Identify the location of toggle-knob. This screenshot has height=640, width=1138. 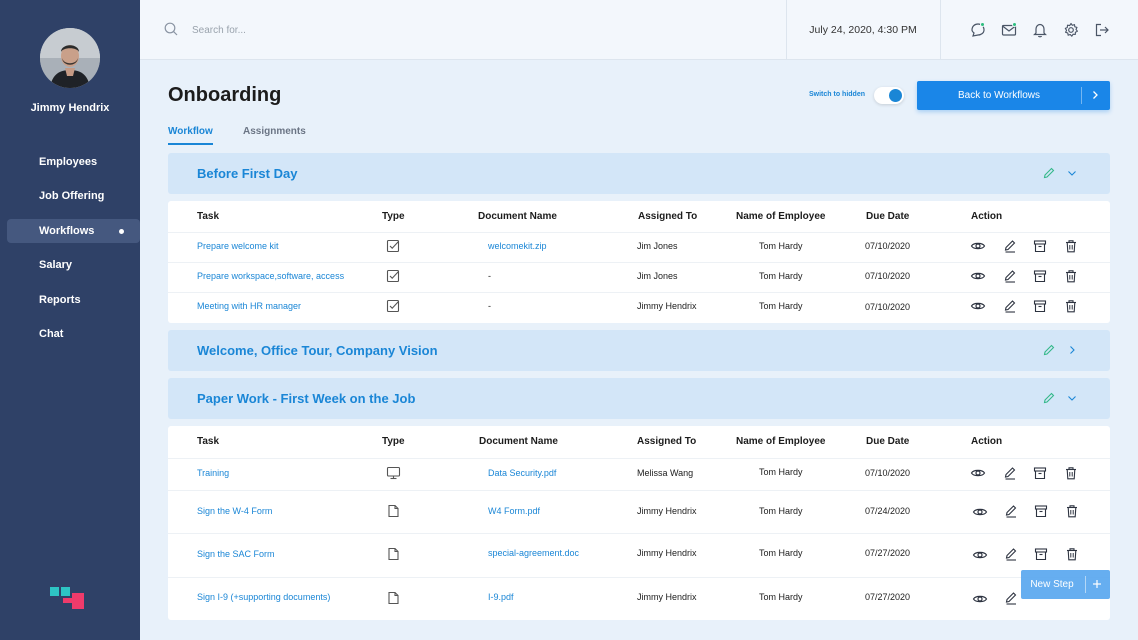
(895, 95).